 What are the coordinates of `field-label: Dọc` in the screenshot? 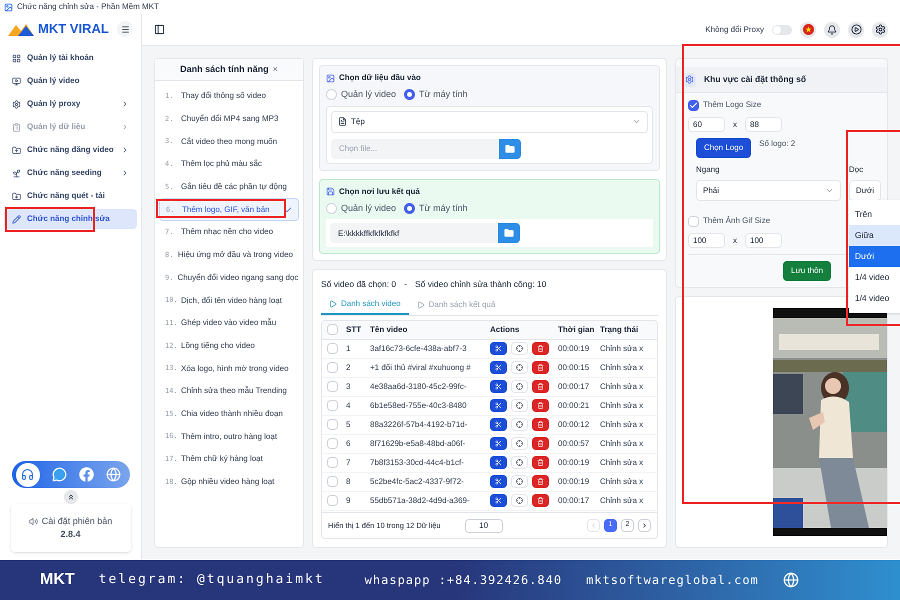 It's located at (856, 170).